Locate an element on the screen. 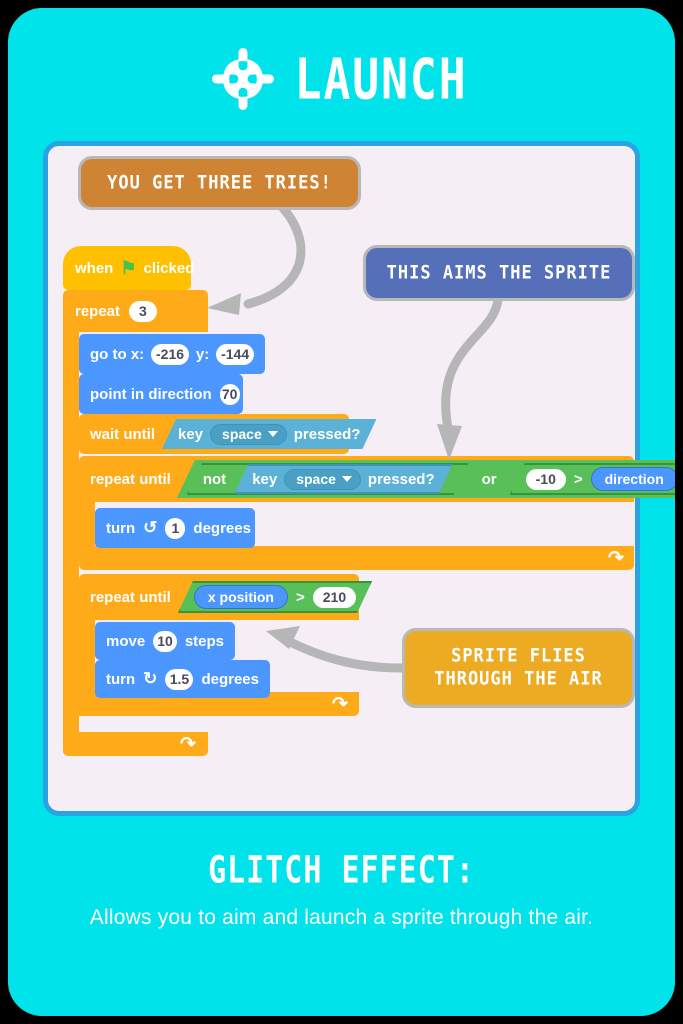 The image size is (683, 1024). callout-you-get-three-tries: YOU GET THREE TRIES! is located at coordinates (219, 183).